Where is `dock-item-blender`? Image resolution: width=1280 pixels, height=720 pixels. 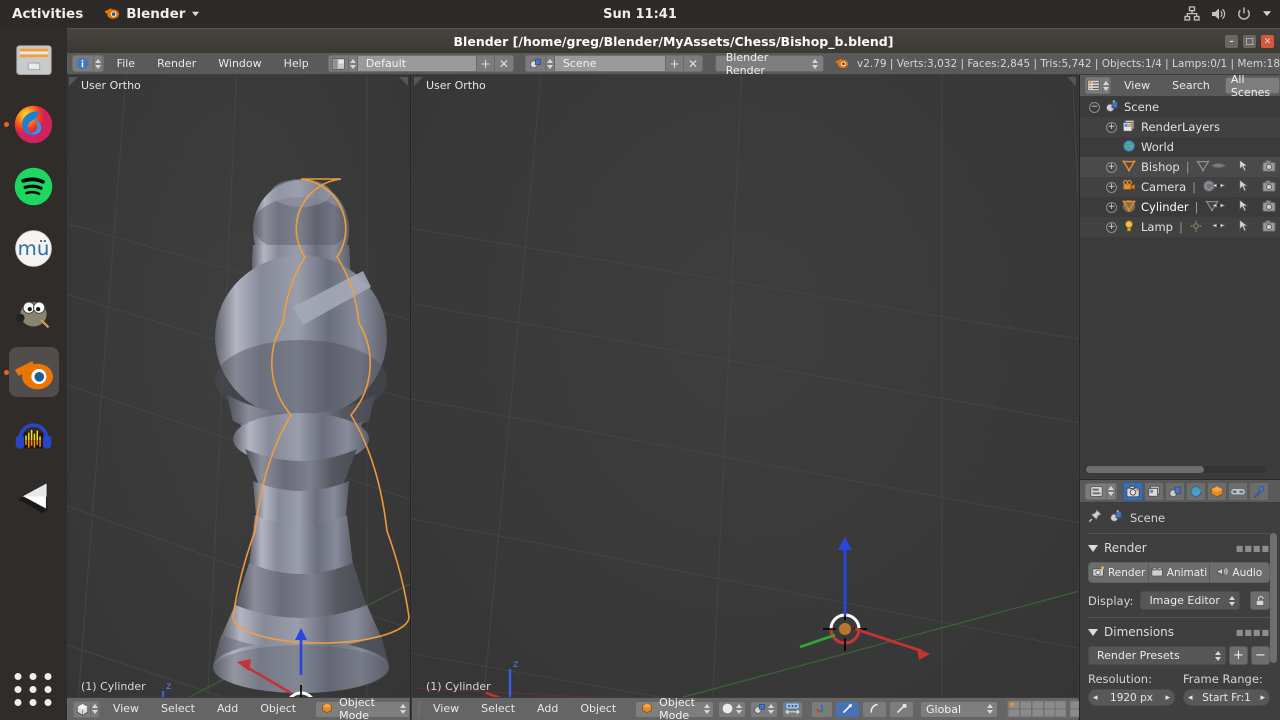 dock-item-blender is located at coordinates (31, 372).